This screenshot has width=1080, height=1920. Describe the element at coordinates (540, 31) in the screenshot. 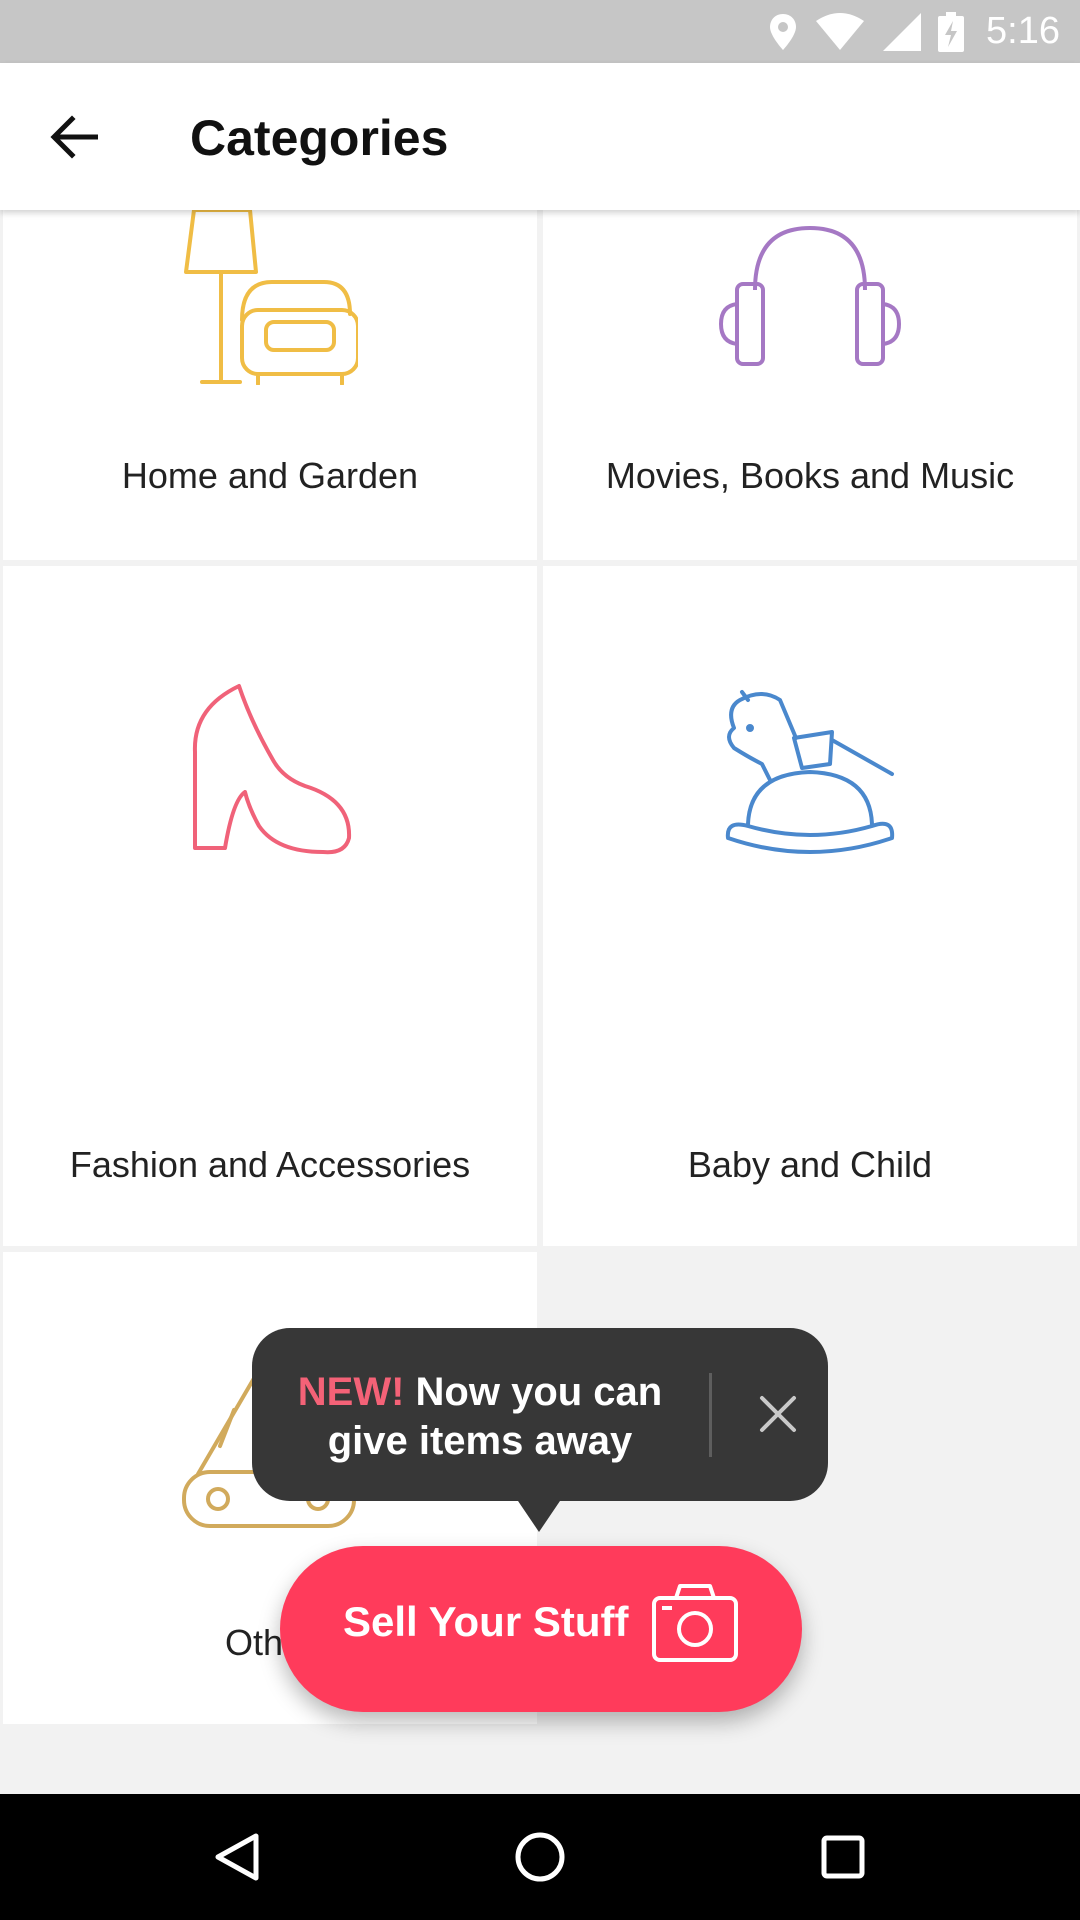

I see `status-bar: 5:16` at that location.